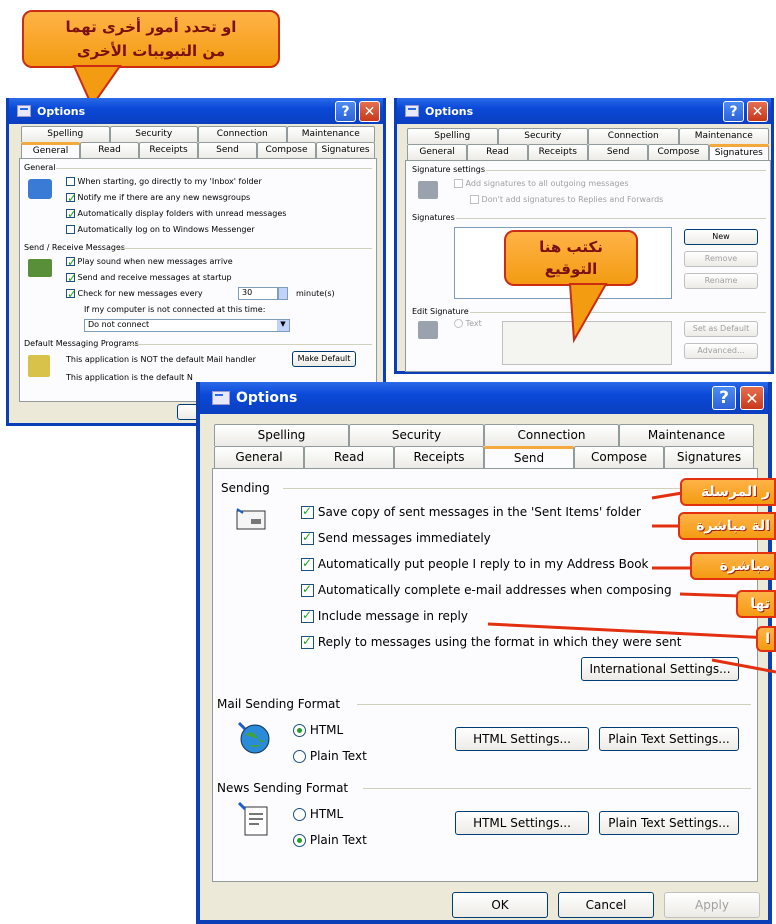  What do you see at coordinates (766, 639) in the screenshot?
I see `annotation-tag-5: ا` at bounding box center [766, 639].